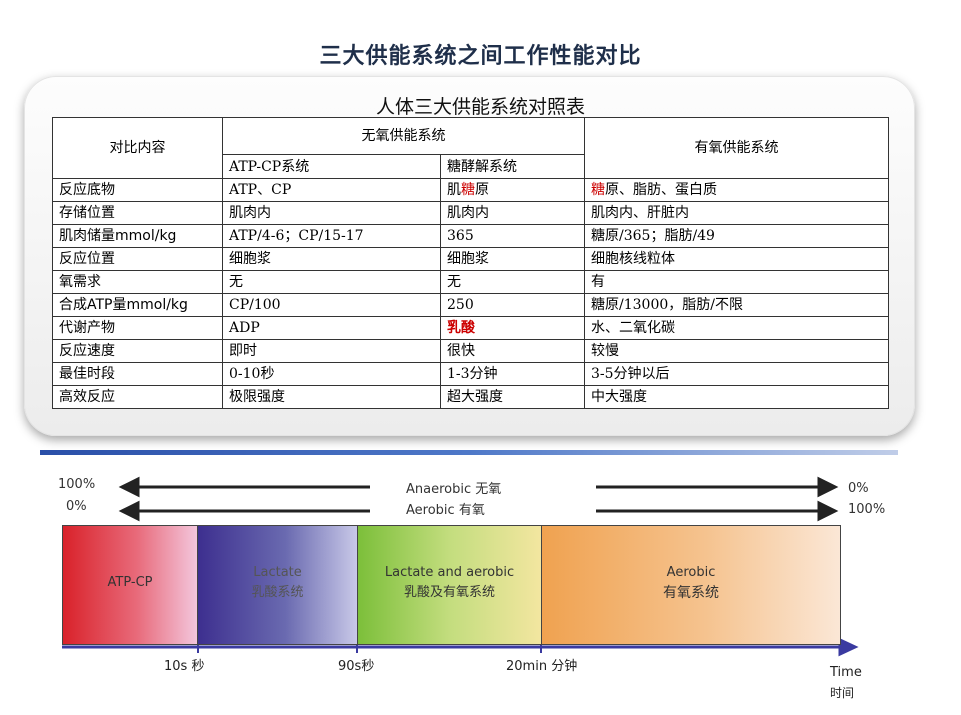  Describe the element at coordinates (480, 56) in the screenshot. I see `page-title: 三大供能系统之间工作性能对比` at that location.